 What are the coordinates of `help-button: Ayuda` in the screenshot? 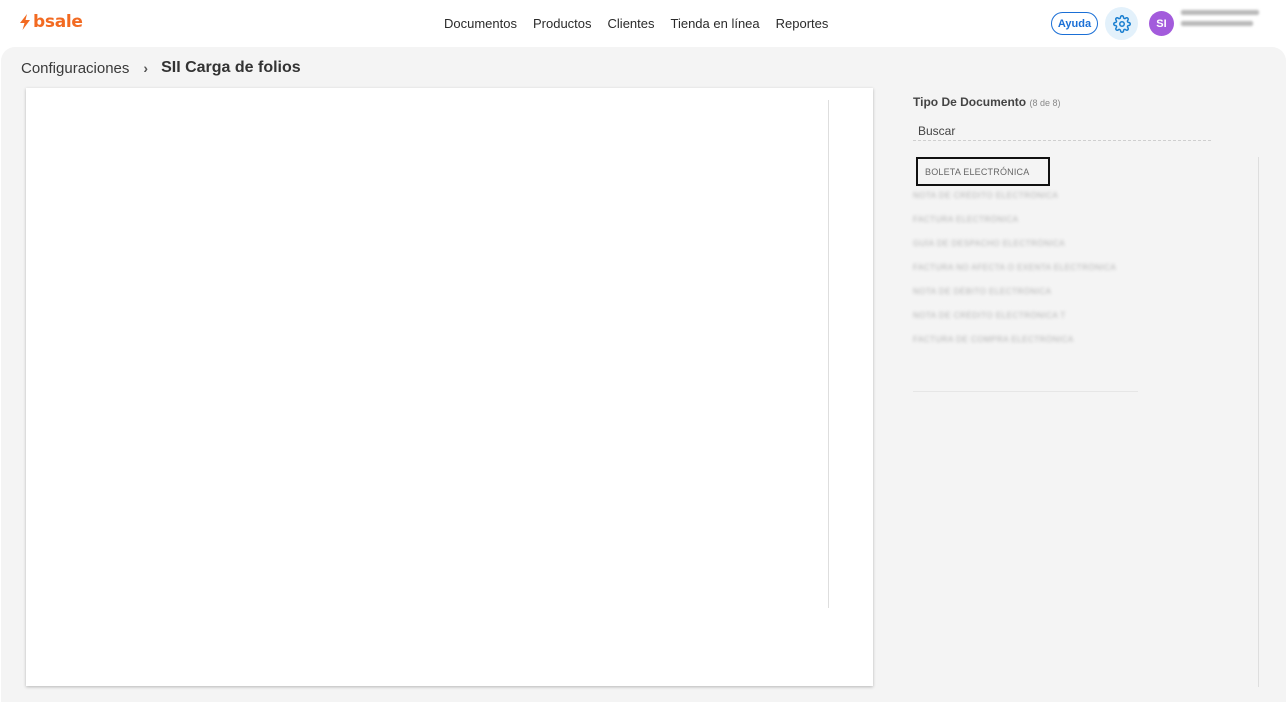 It's located at (1074, 23).